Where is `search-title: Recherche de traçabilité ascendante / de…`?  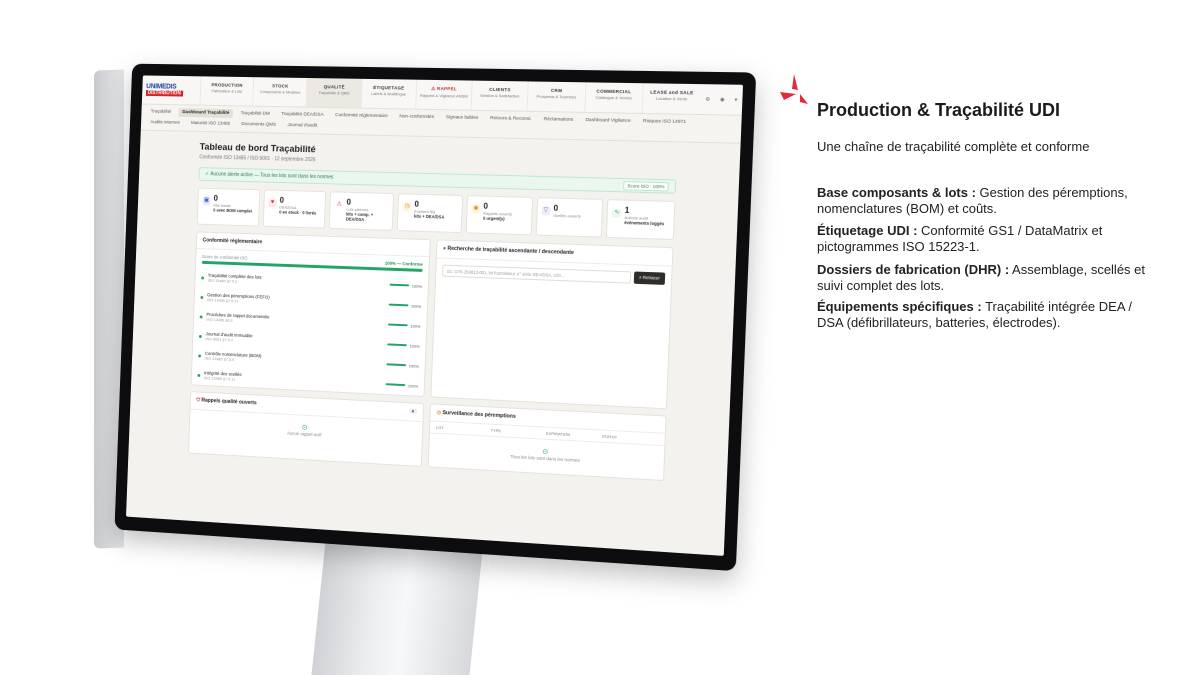 search-title: Recherche de traçabilité ascendante / de… is located at coordinates (510, 251).